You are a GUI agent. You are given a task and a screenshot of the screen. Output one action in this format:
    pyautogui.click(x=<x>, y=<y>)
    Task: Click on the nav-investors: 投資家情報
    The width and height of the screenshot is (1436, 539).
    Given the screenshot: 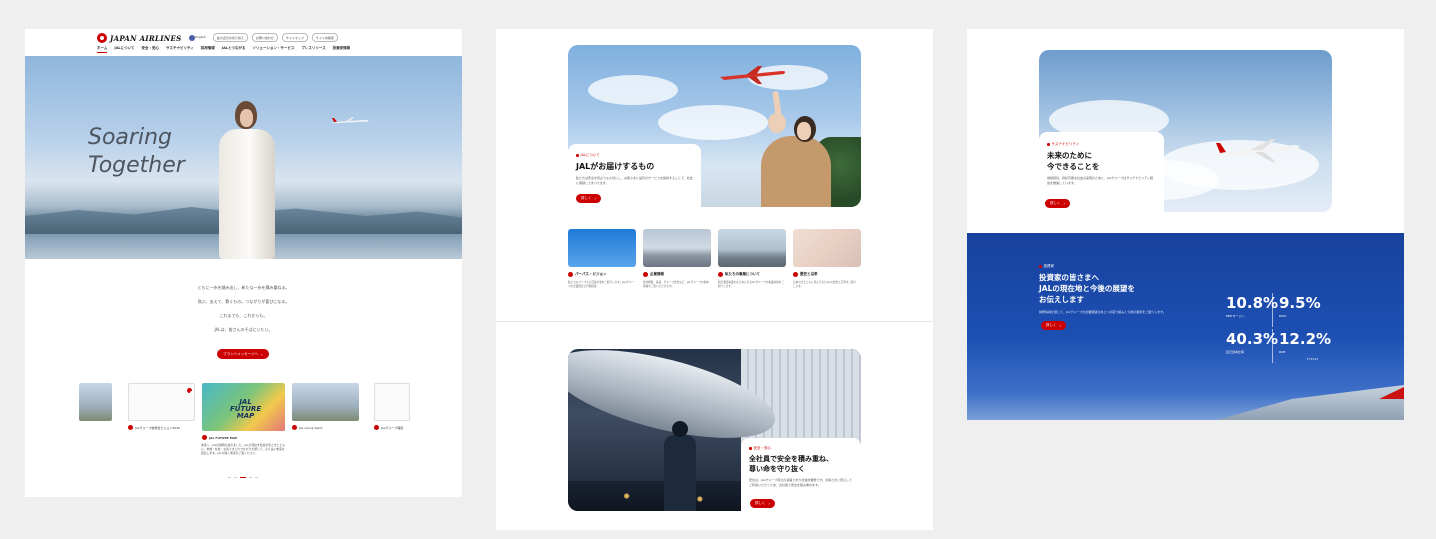 What is the action you would take?
    pyautogui.click(x=342, y=49)
    